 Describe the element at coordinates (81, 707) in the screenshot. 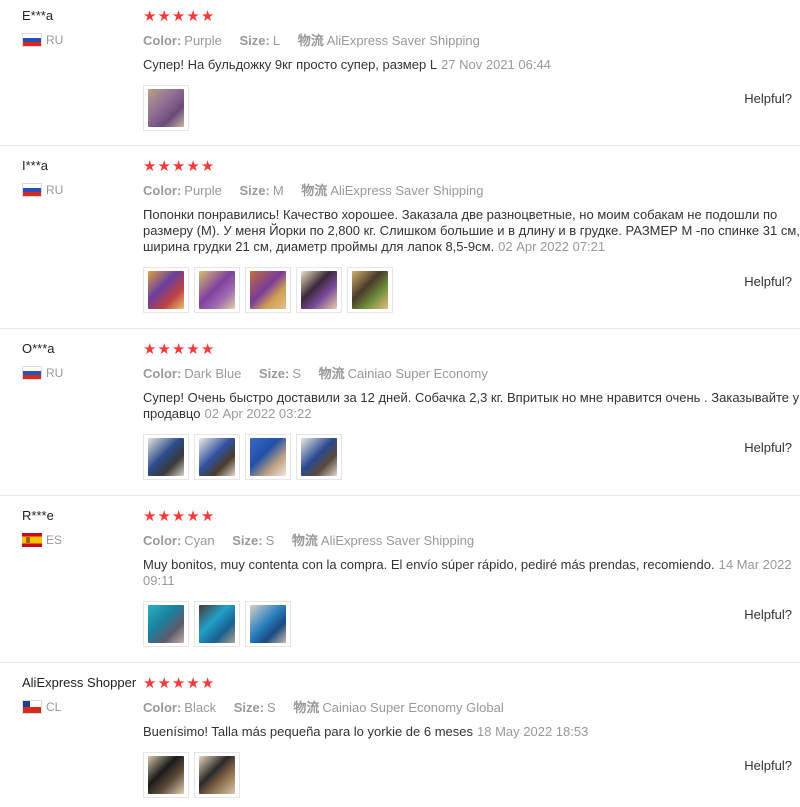

I see `reviewer-country: CL` at that location.